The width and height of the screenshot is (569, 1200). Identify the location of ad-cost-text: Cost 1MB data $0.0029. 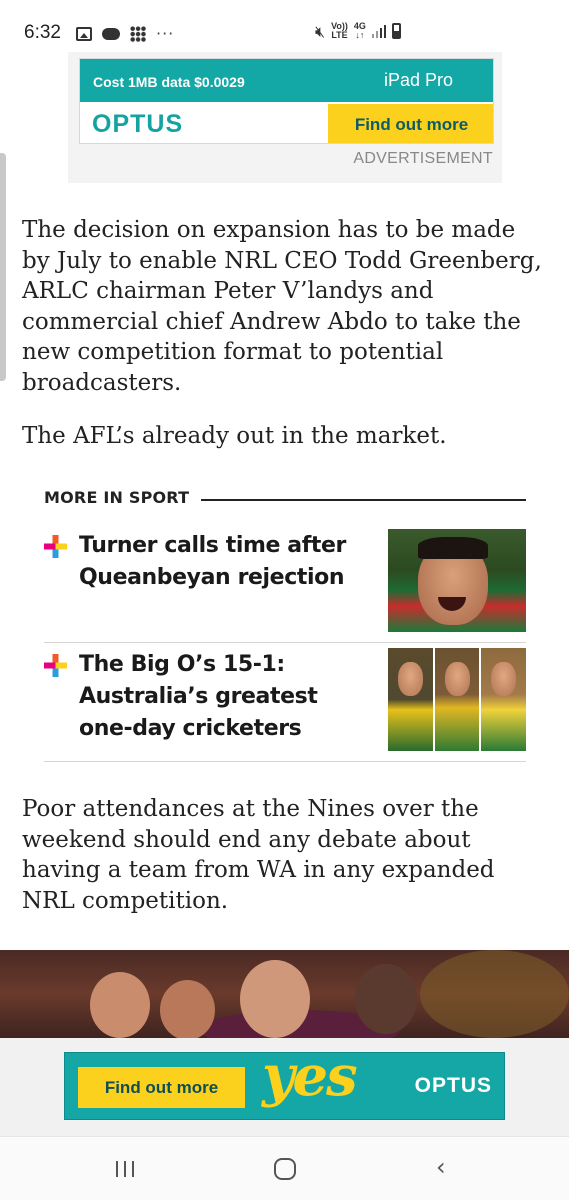
(169, 82).